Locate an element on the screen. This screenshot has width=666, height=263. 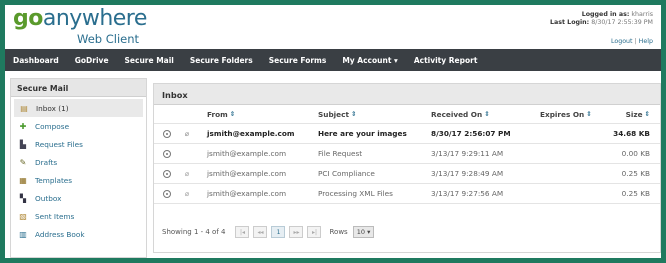
templates-icon: ▦ is located at coordinates (23, 180).